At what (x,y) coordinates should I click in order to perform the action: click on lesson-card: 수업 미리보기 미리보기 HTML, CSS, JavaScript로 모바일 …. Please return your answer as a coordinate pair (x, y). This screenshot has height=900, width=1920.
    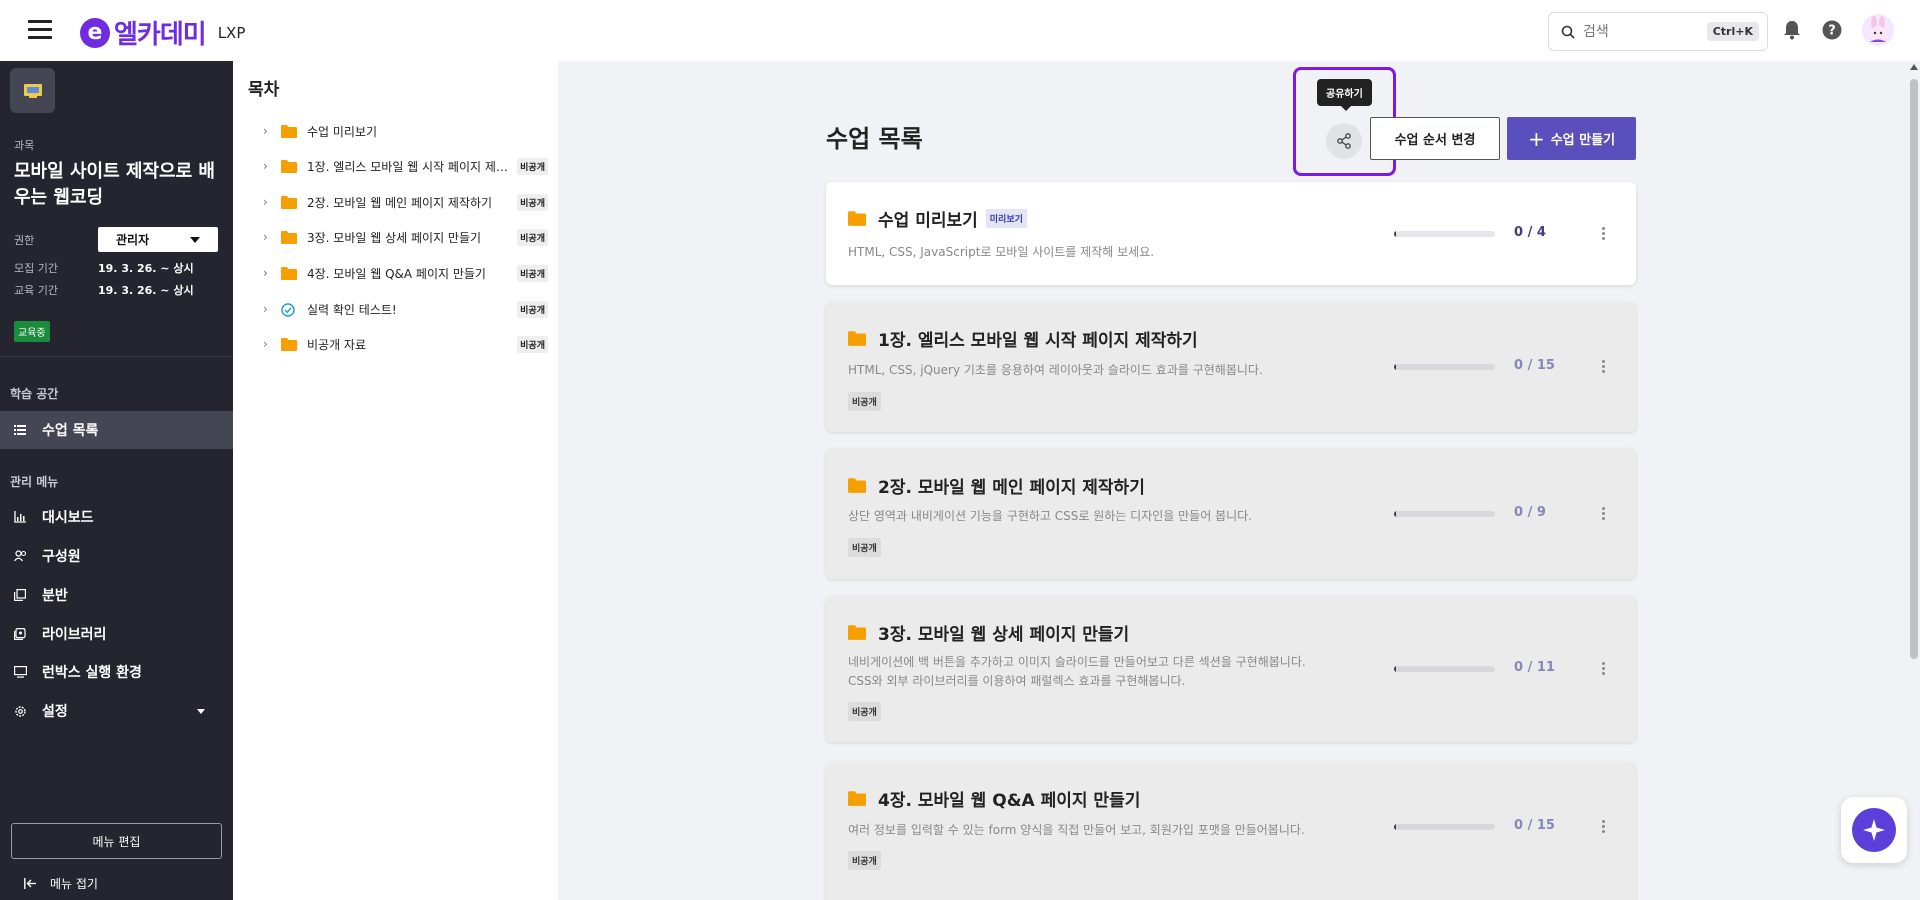
    Looking at the image, I should click on (1231, 233).